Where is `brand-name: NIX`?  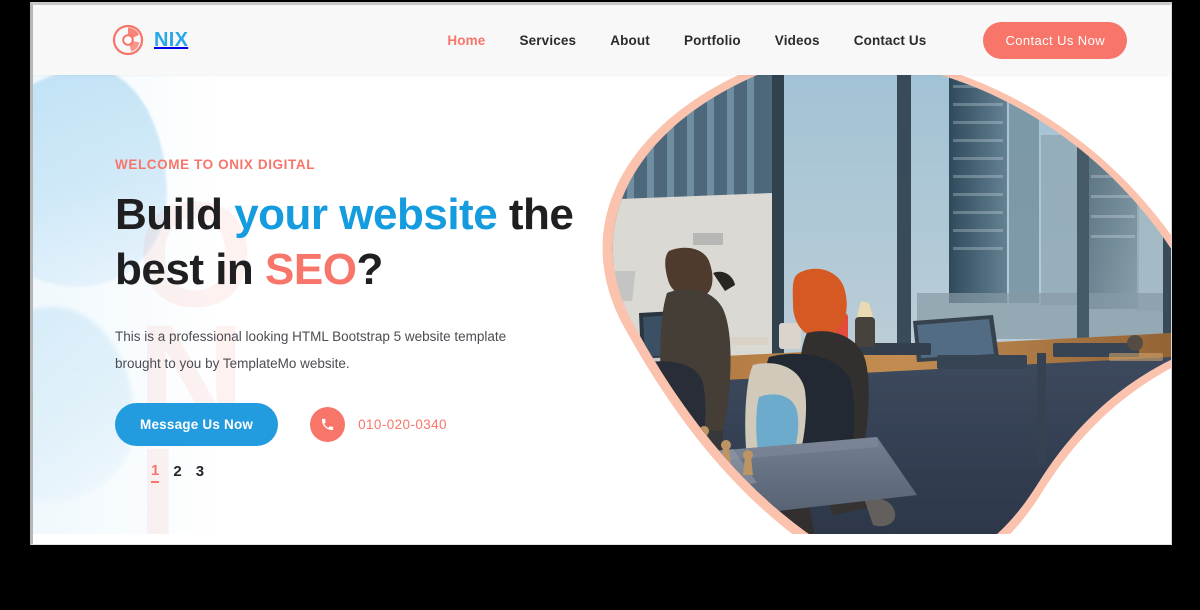
brand-name: NIX is located at coordinates (171, 39).